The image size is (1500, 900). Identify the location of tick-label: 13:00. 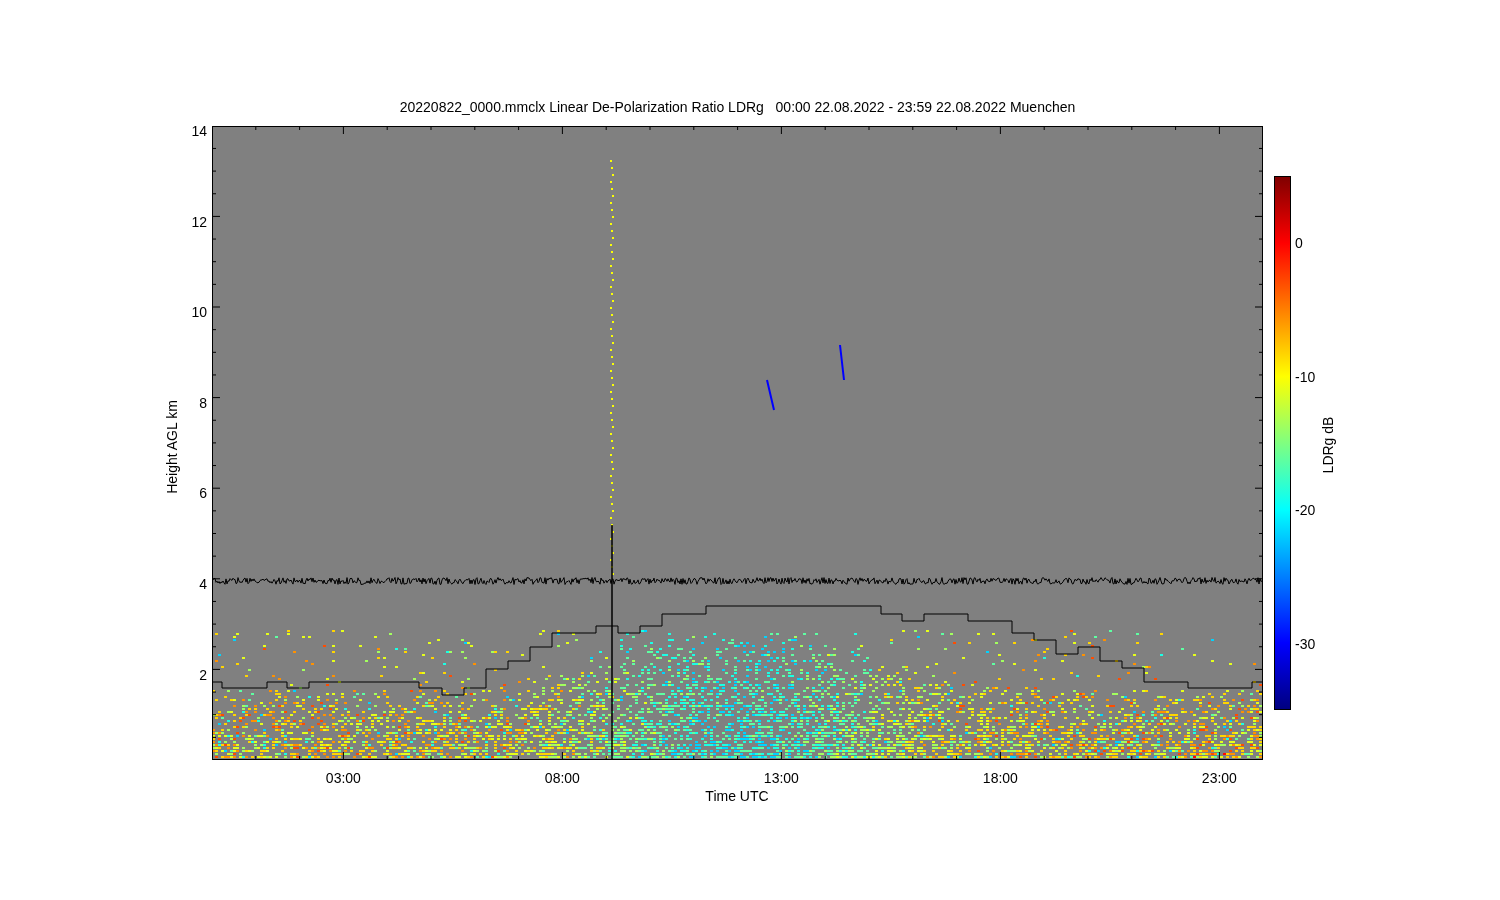
(781, 778).